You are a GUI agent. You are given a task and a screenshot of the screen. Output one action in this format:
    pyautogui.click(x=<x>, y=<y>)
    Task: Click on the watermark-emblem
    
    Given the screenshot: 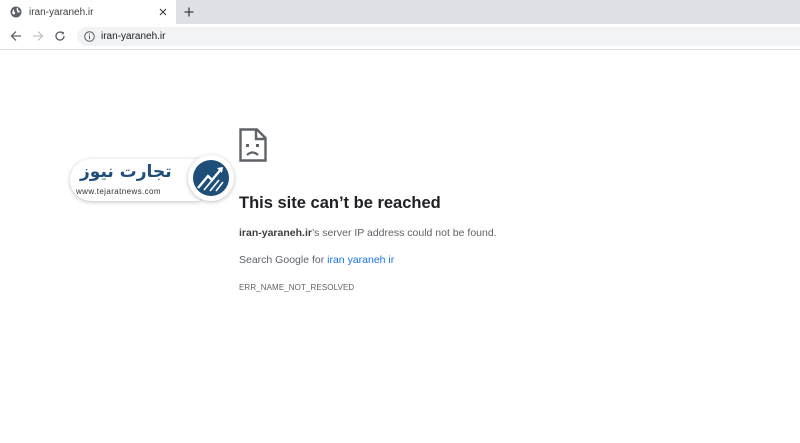 What is the action you would take?
    pyautogui.click(x=211, y=178)
    